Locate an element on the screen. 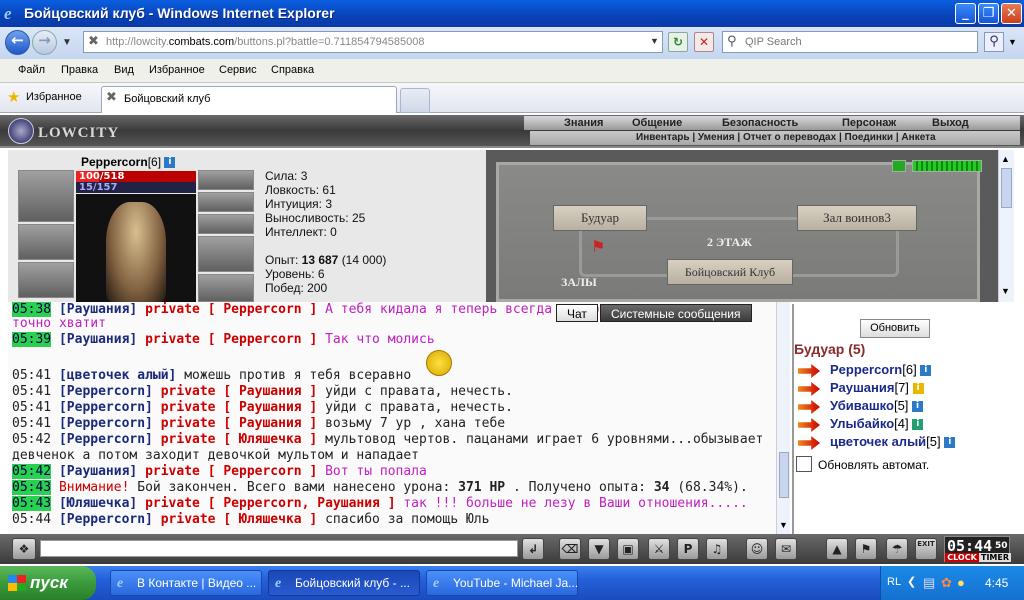  menu-help: Справка is located at coordinates (292, 70).